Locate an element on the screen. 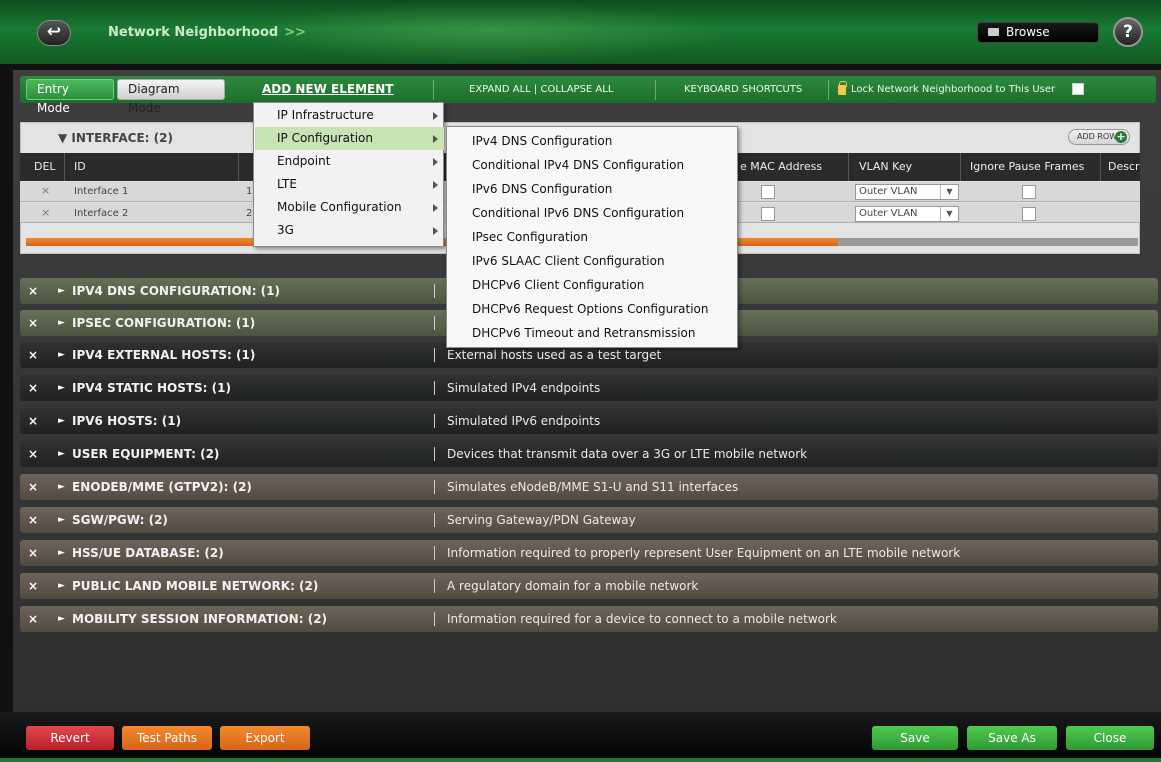  column-header-ignore-pause: Ignore Pause Frames is located at coordinates (1027, 166).